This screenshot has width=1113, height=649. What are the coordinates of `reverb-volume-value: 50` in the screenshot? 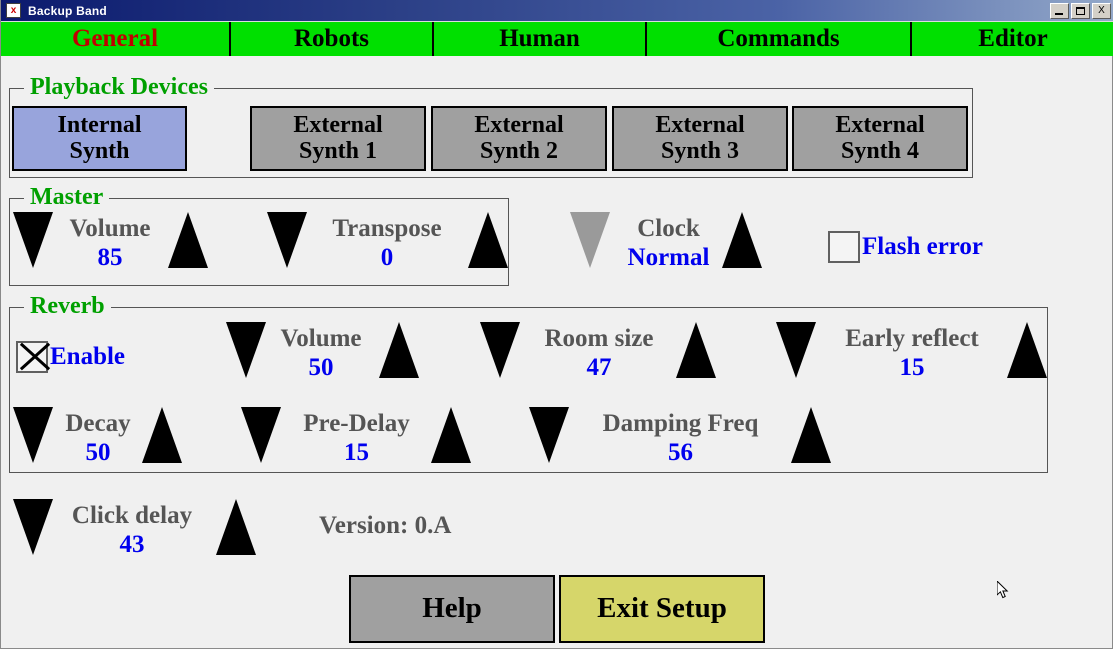 It's located at (321, 367).